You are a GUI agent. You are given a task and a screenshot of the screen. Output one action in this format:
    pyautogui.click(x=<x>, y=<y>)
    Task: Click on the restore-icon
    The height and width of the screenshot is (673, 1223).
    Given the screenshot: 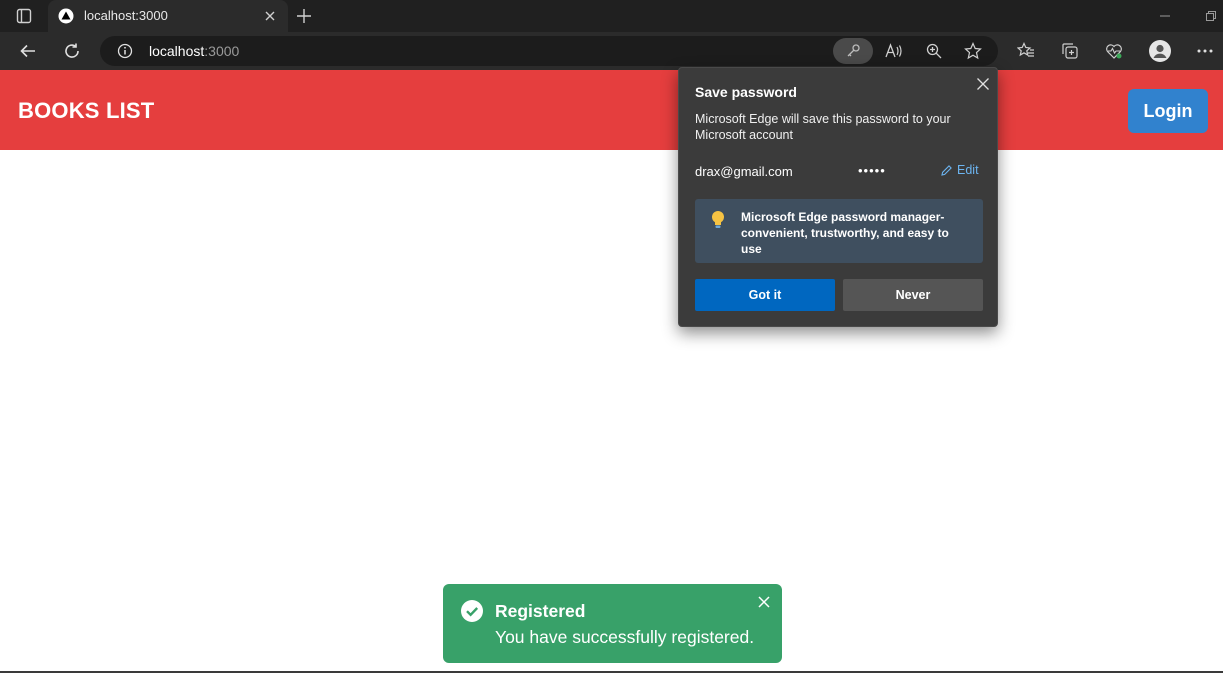 What is the action you would take?
    pyautogui.click(x=1211, y=16)
    